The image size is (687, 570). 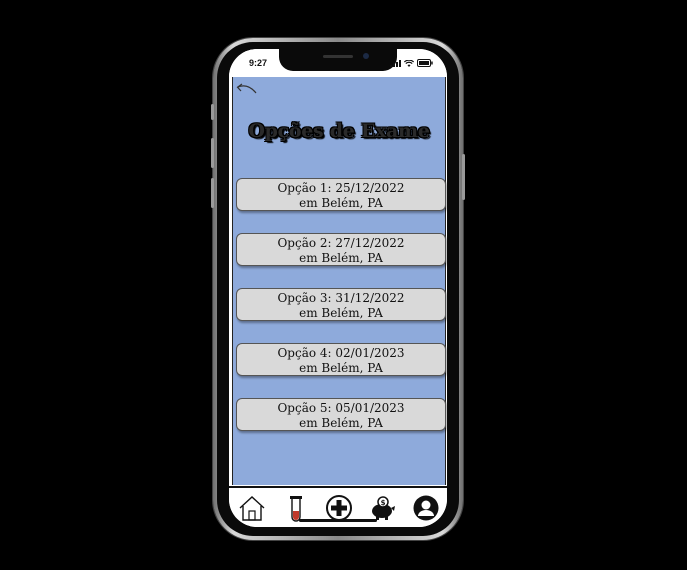 I want to click on option-button-5: Opção 5: 05/01/2023 em Belém, PA, so click(x=341, y=414).